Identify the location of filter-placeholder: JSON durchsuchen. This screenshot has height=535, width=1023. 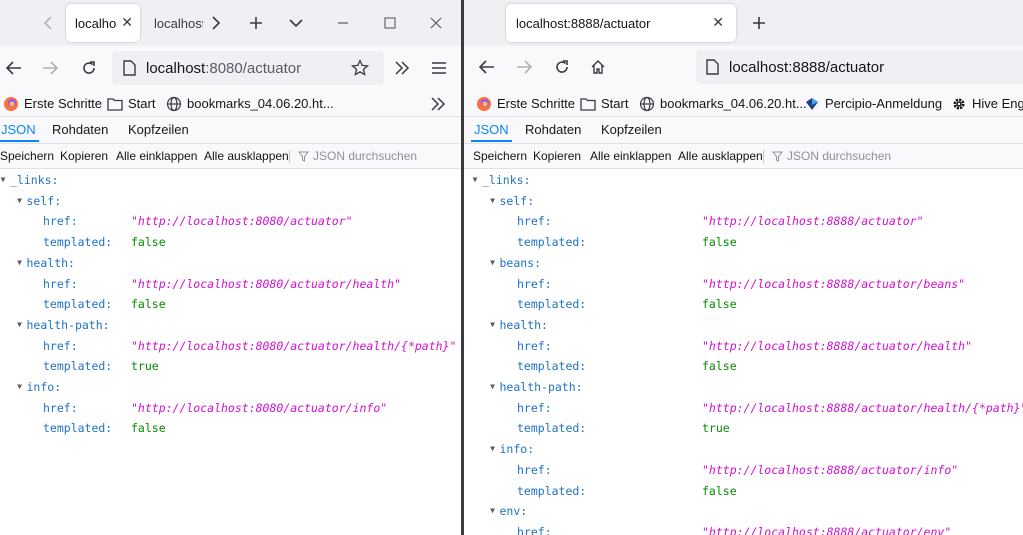
(839, 156).